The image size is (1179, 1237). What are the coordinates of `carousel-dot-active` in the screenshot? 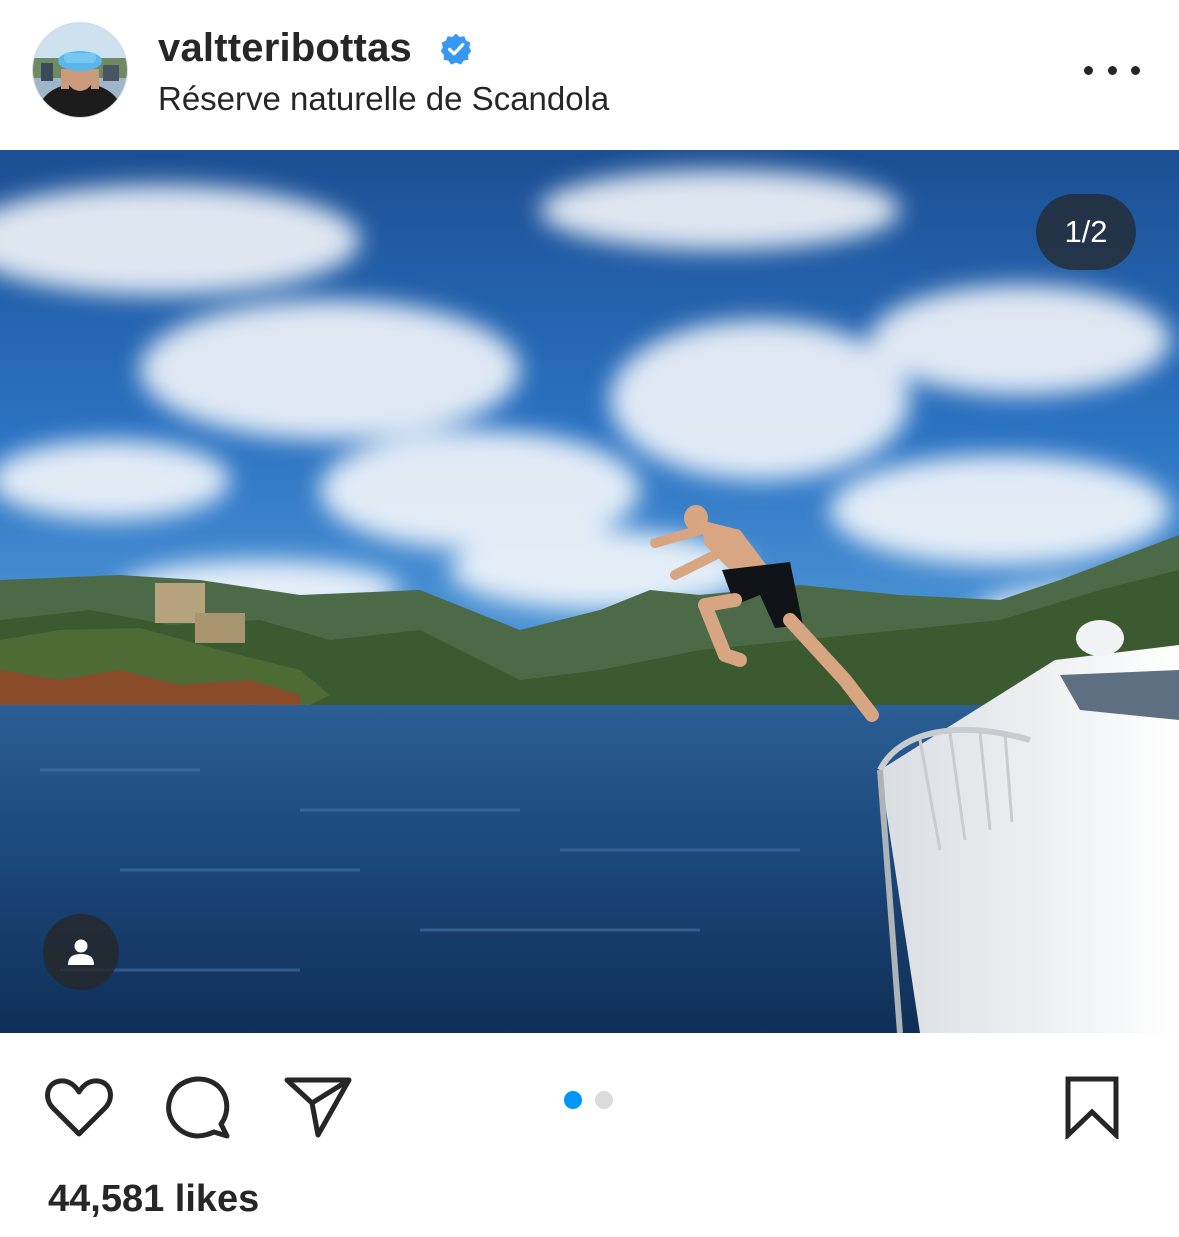 It's located at (573, 1100).